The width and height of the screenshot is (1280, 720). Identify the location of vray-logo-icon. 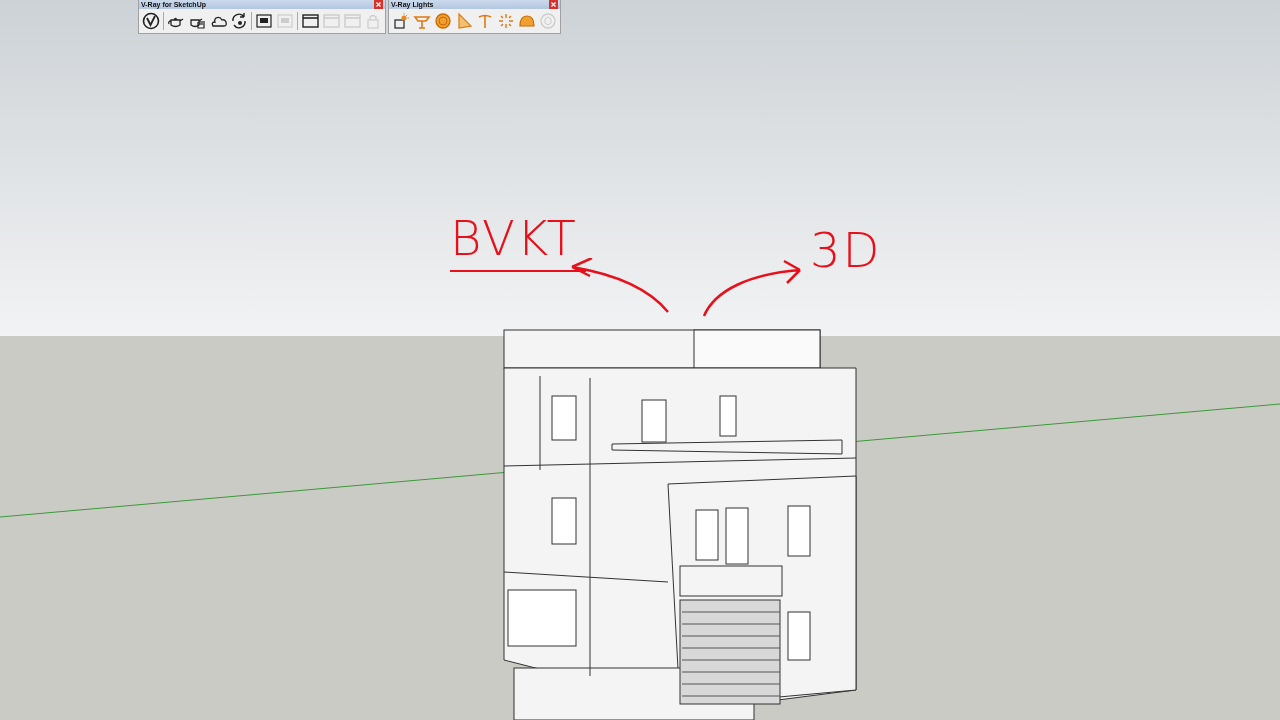
(151, 21).